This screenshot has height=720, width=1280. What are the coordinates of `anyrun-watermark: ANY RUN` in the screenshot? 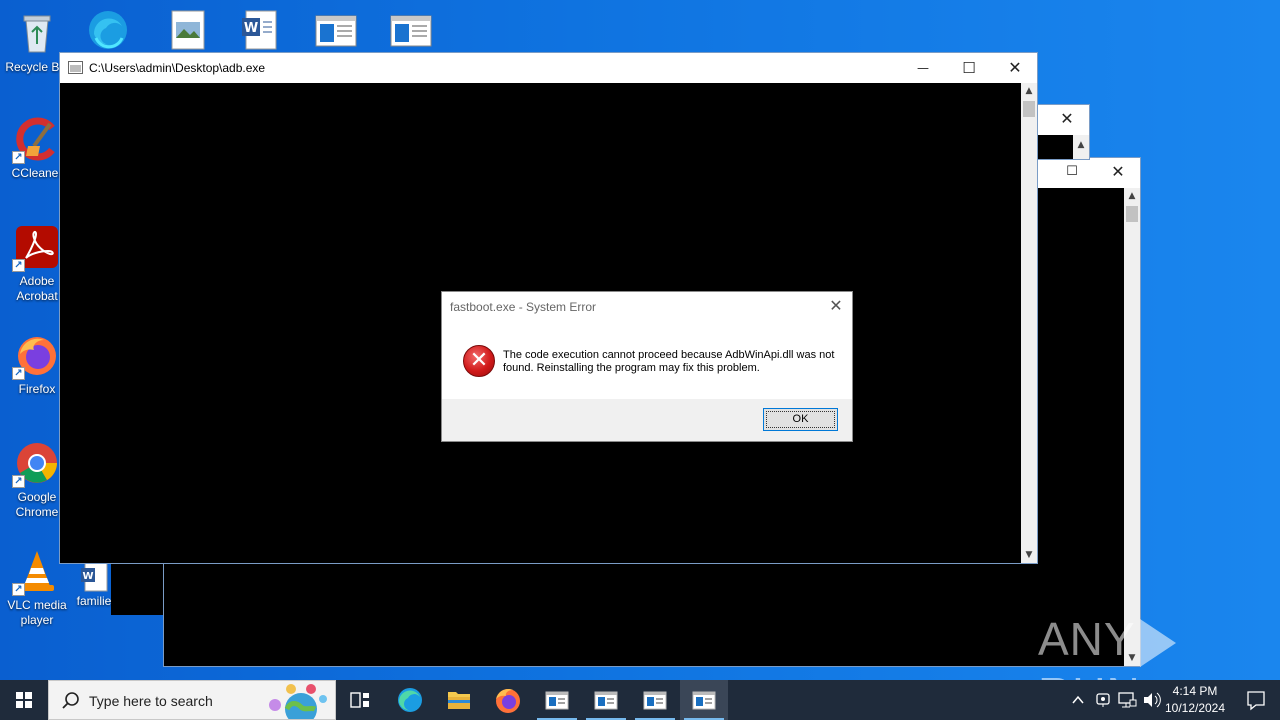 It's located at (1159, 646).